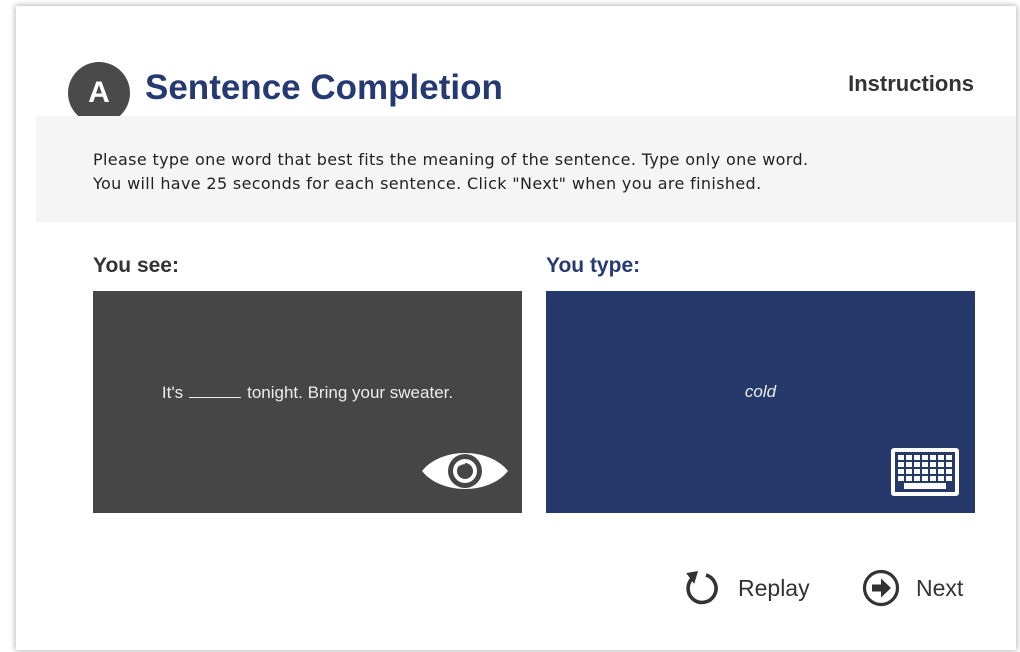 The image size is (1020, 652). Describe the element at coordinates (760, 391) in the screenshot. I see `typed-answer: cold` at that location.